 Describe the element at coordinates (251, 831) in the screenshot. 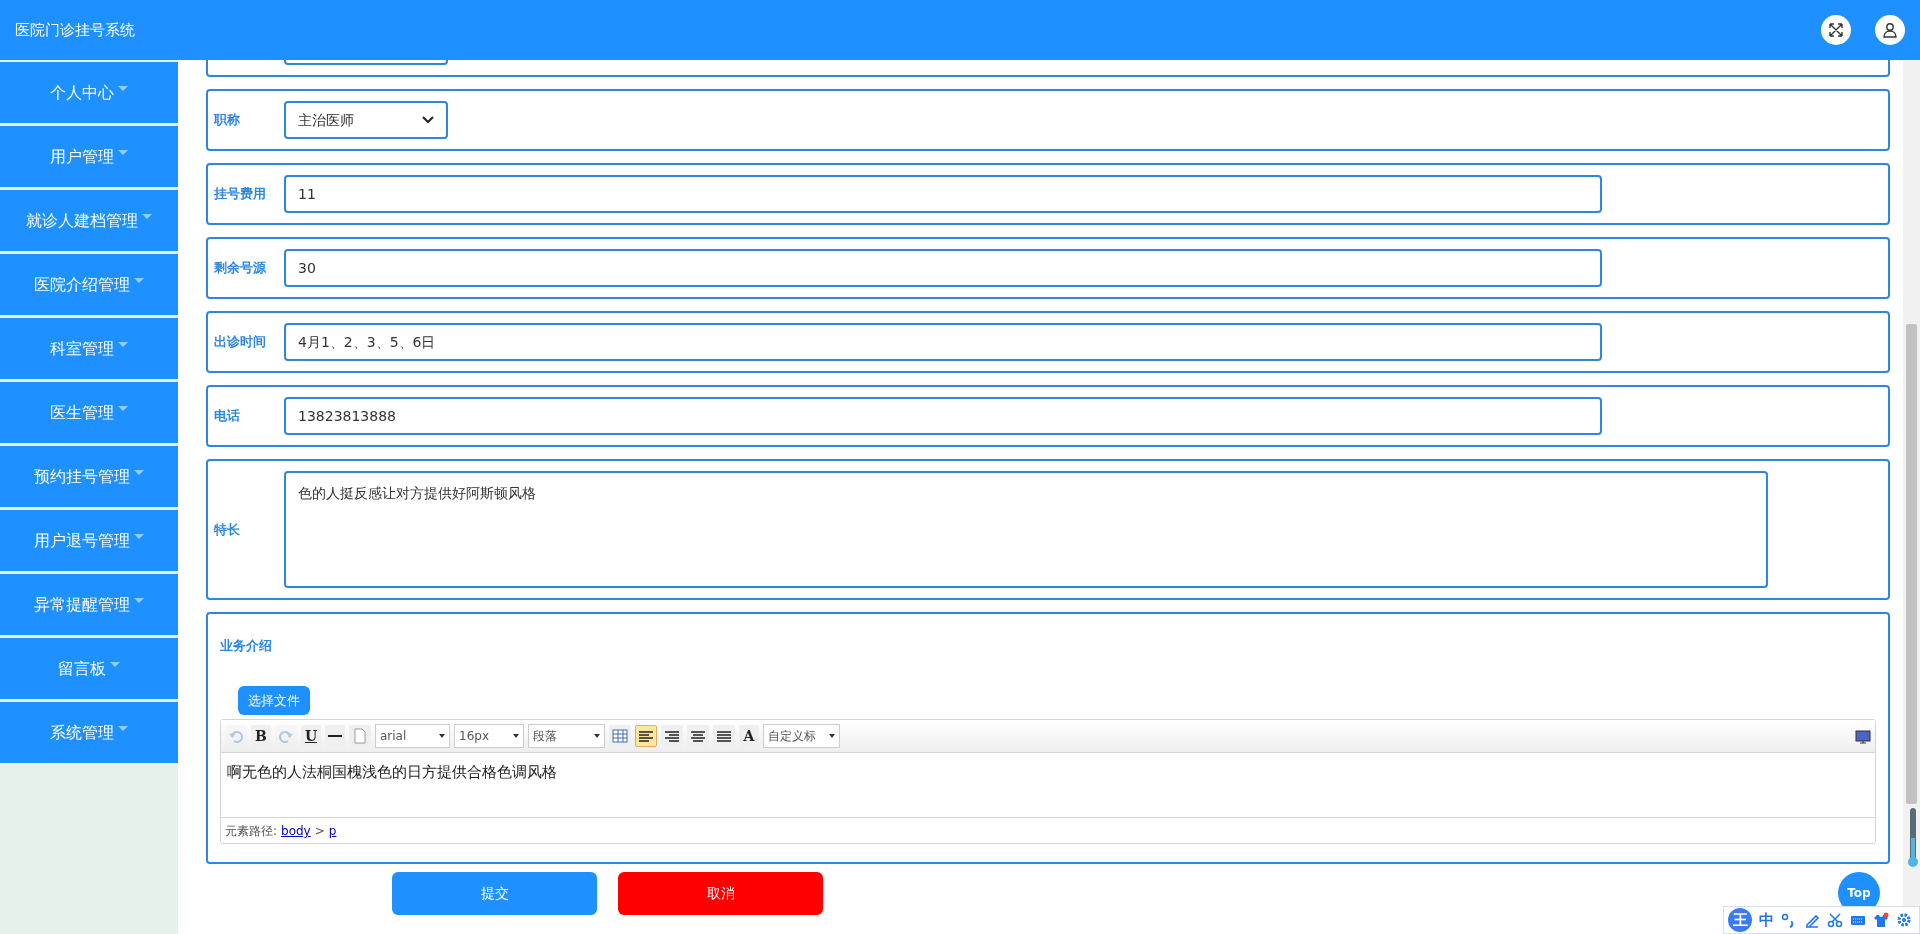

I see `path-label: 元素路径:` at that location.